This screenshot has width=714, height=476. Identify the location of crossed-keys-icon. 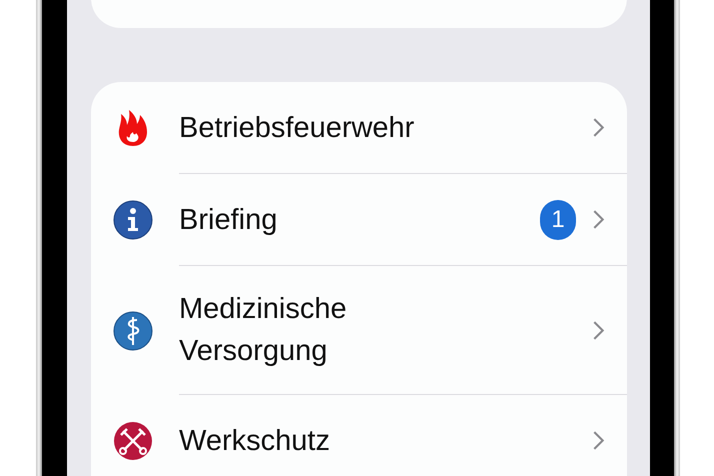
(133, 440).